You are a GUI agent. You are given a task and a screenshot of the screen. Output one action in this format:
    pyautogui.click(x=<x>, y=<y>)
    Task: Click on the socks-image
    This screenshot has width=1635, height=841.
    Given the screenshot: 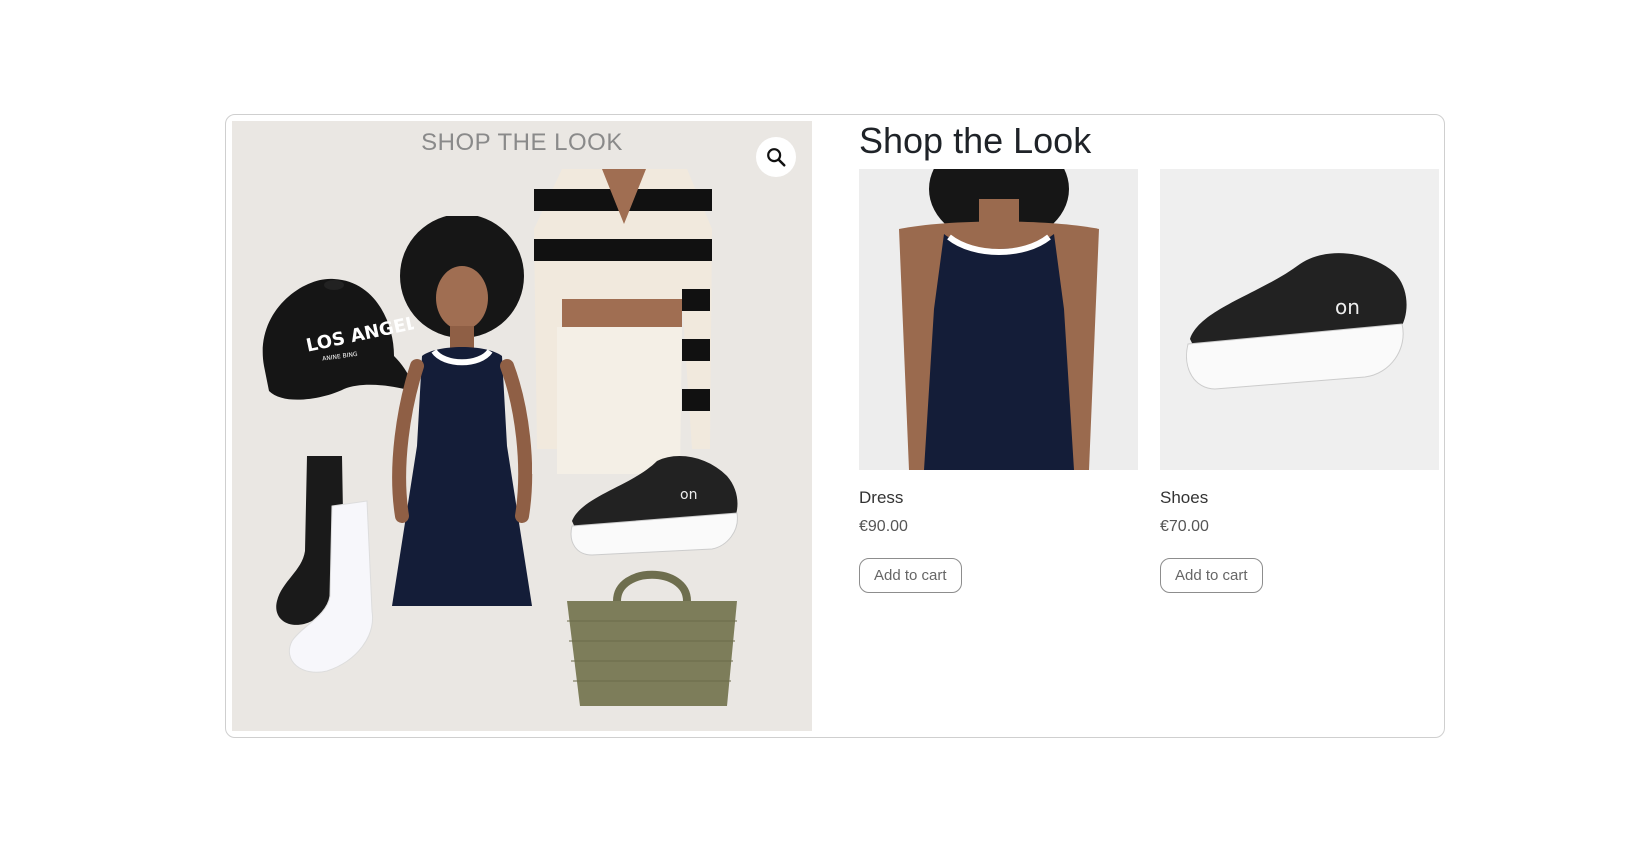 What is the action you would take?
    pyautogui.click(x=325, y=564)
    